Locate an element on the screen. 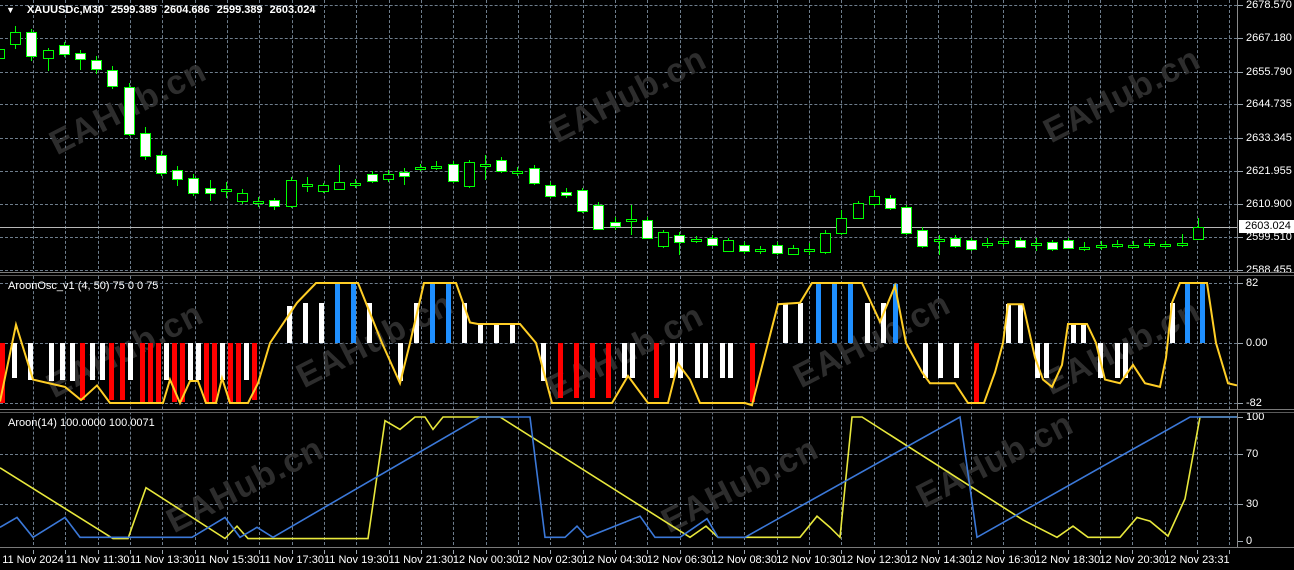 The width and height of the screenshot is (1294, 570). price-axis-label: 2644.735 is located at coordinates (1269, 104).